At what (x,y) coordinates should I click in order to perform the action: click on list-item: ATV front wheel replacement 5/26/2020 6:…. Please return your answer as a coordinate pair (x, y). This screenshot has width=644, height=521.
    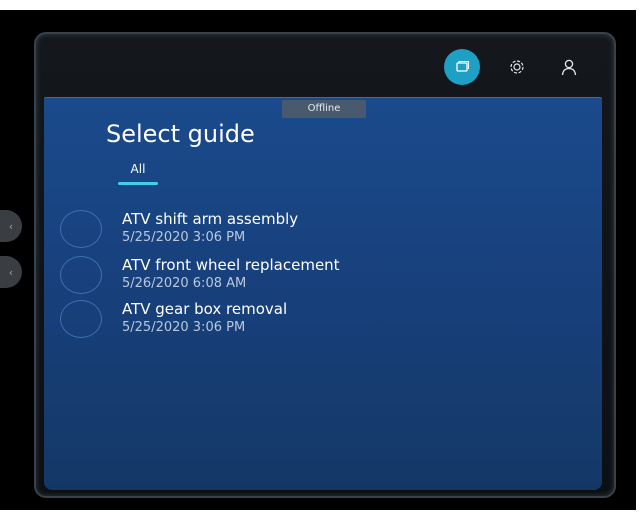
    Looking at the image, I should click on (320, 274).